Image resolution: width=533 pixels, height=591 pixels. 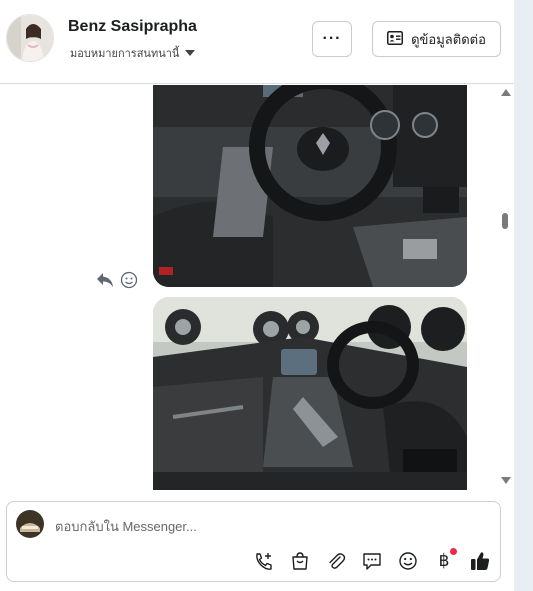 I want to click on composer-toolbar: ฿, so click(x=372, y=561).